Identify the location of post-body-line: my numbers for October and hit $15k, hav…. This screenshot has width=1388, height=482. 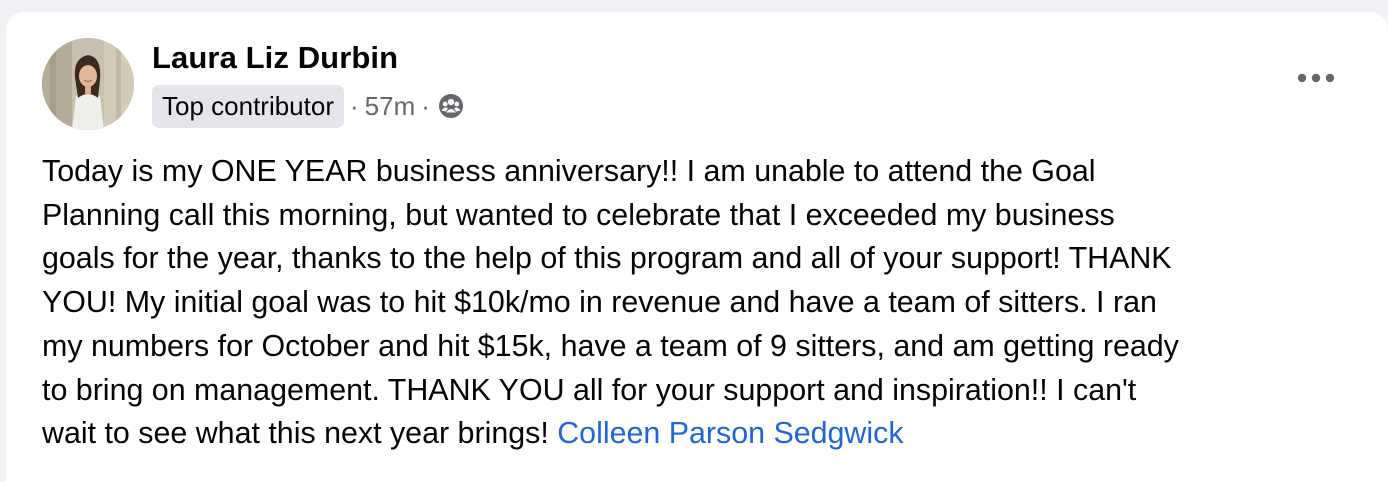
(610, 345).